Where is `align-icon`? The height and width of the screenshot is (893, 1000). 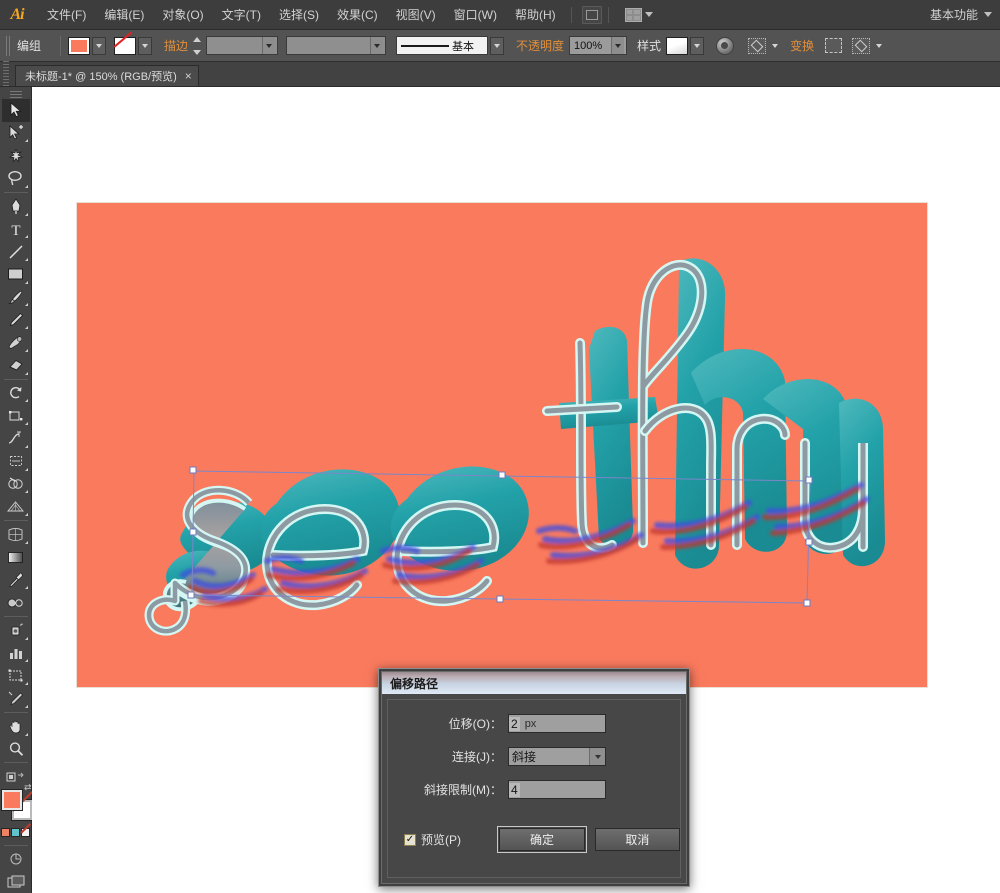
align-icon is located at coordinates (834, 45).